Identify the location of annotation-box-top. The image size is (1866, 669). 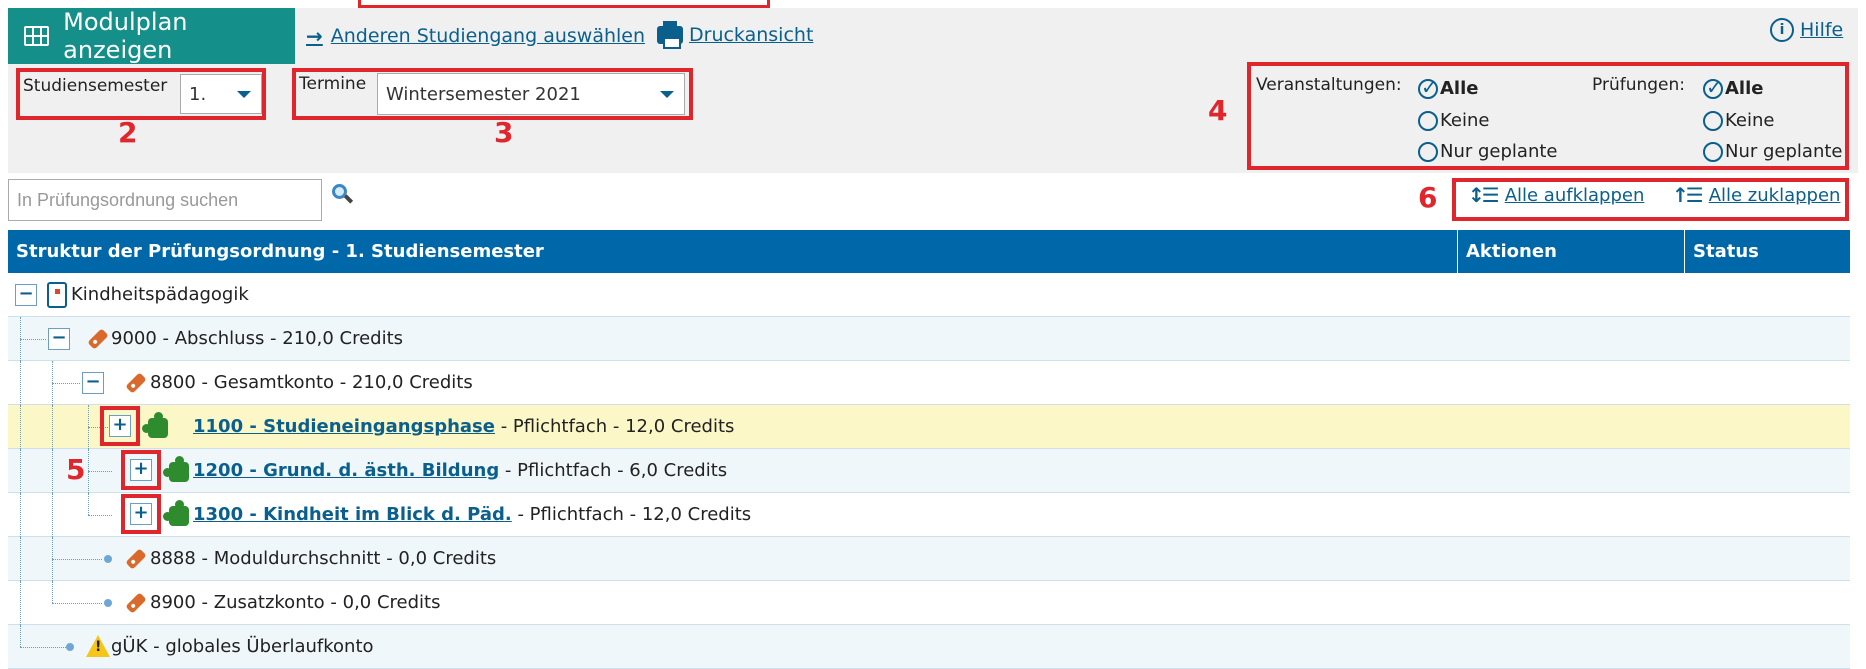
(564, 4).